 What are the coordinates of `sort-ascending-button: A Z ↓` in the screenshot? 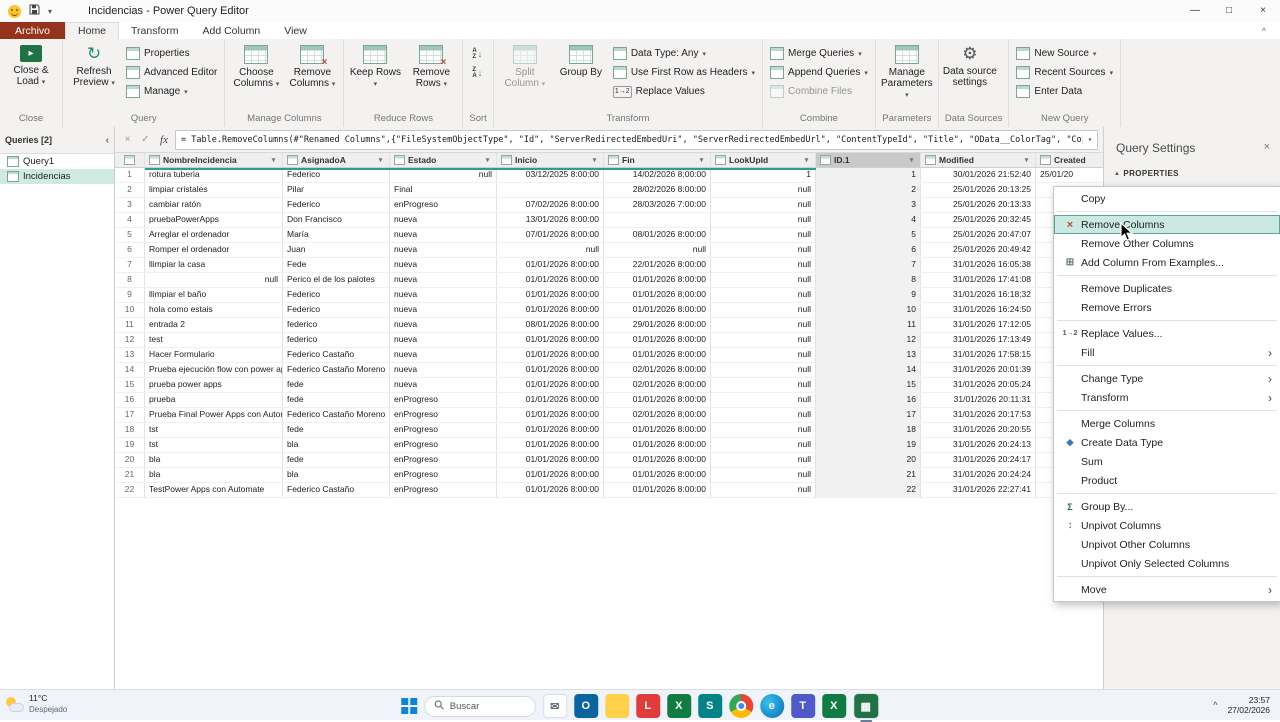 It's located at (477, 53).